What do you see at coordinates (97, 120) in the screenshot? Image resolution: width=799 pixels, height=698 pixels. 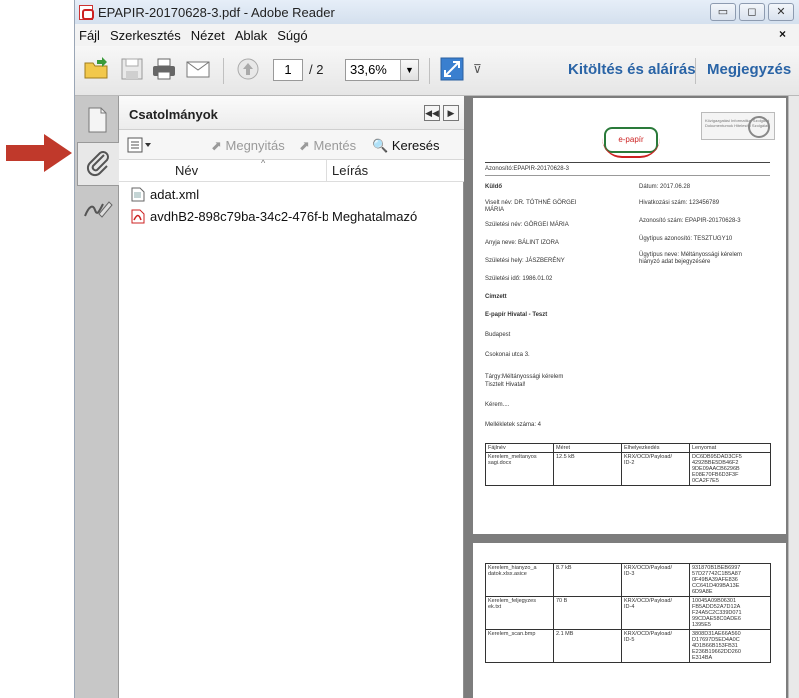 I see `page-thumbnails-icon` at bounding box center [97, 120].